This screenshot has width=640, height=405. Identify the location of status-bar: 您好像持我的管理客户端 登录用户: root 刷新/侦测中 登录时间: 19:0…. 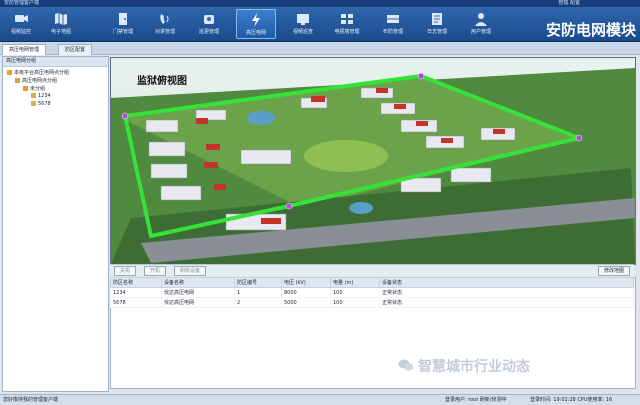
(320, 399).